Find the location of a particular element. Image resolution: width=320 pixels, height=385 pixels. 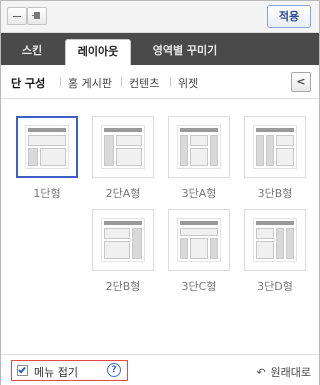

layout-option-3col-c is located at coordinates (199, 240).